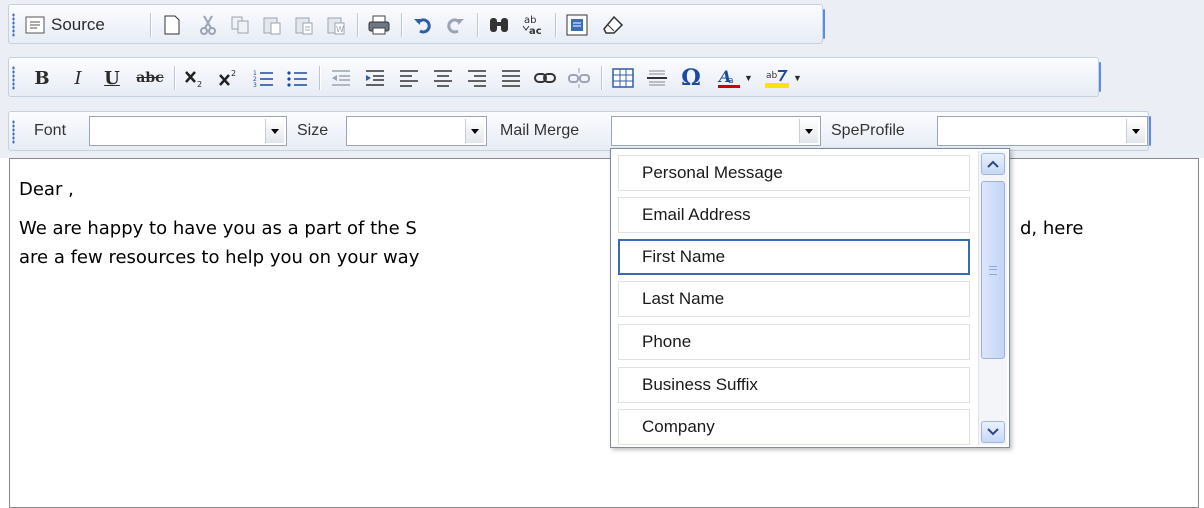 The width and height of the screenshot is (1204, 508). Describe the element at coordinates (783, 78) in the screenshot. I see `bg-color-button: ab ▼` at that location.